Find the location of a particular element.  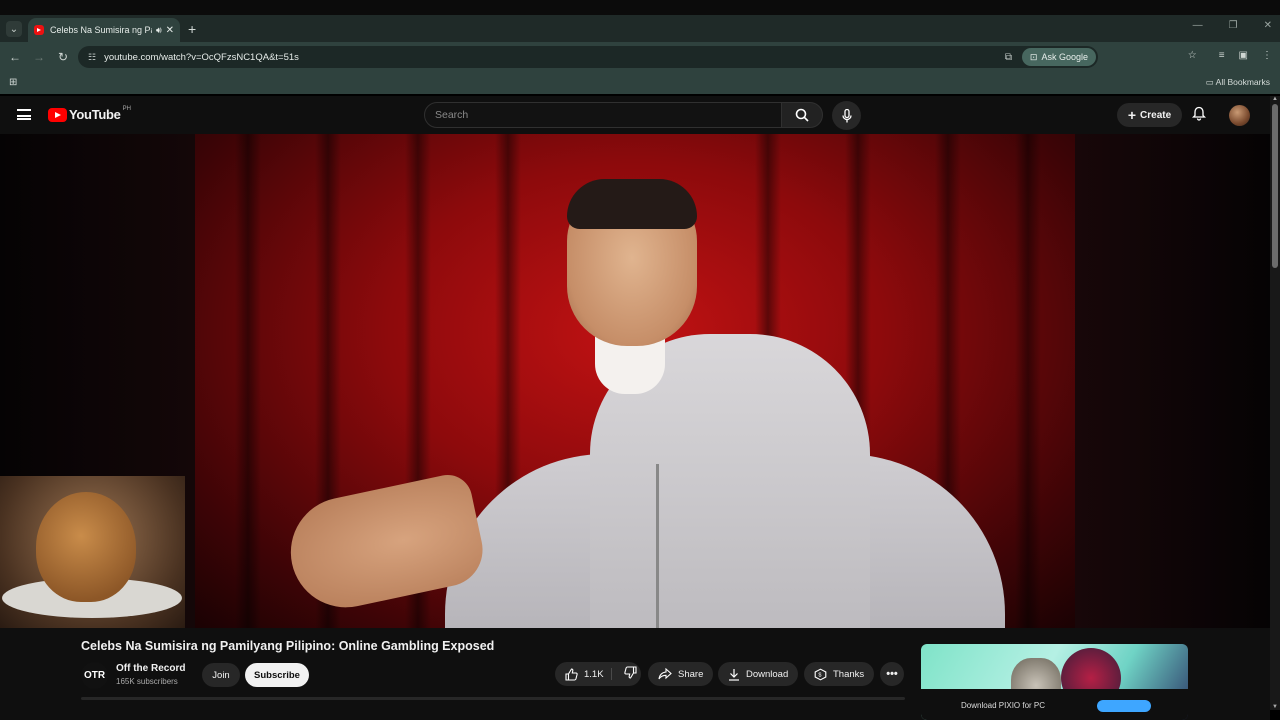

search-input: Search is located at coordinates (603, 115).